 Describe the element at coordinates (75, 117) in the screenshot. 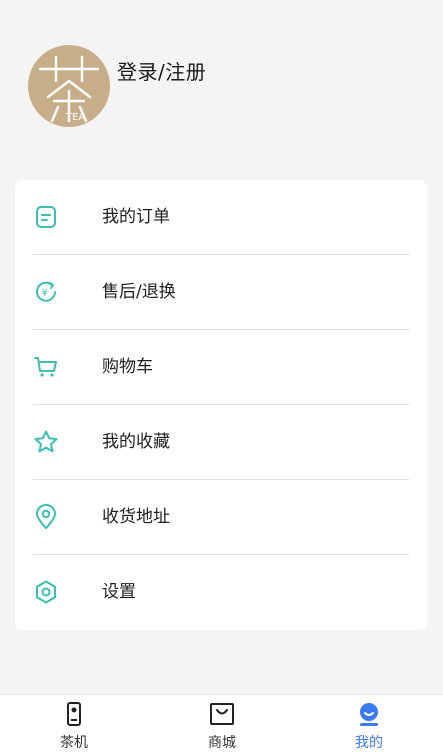

I see `avatar-text: TEA` at that location.